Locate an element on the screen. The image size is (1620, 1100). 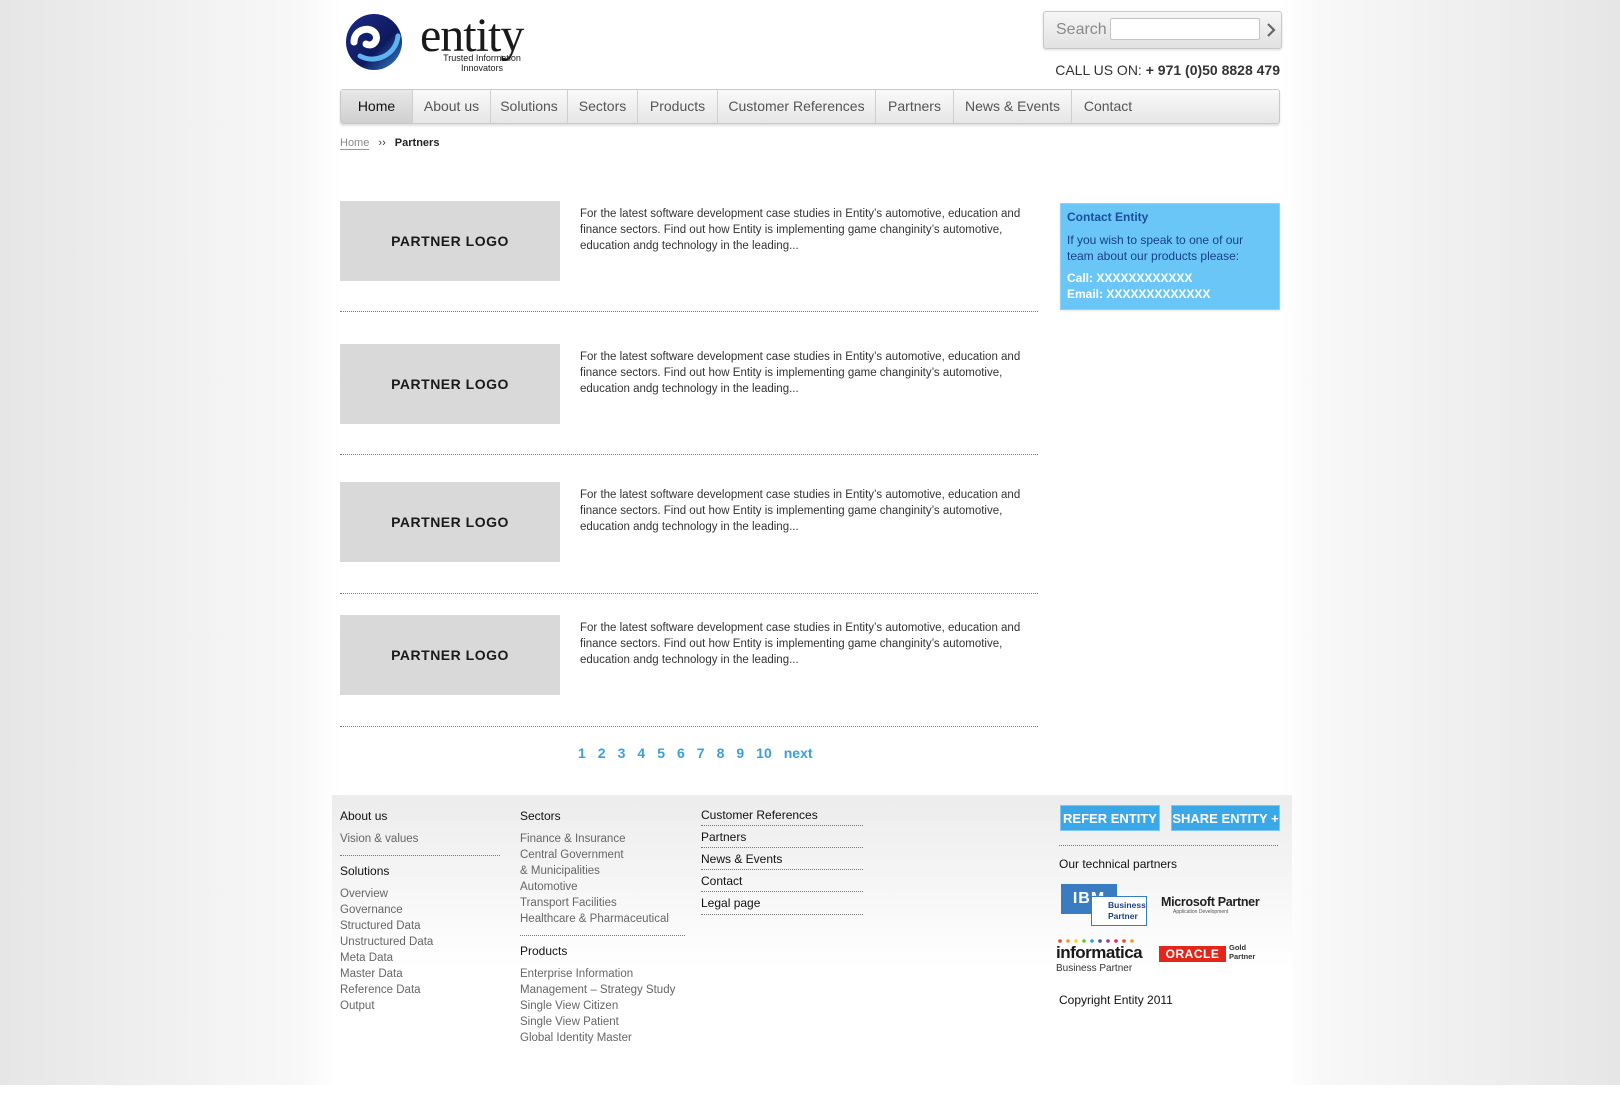
footer-link: Single View Patient is located at coordinates (602, 1022).